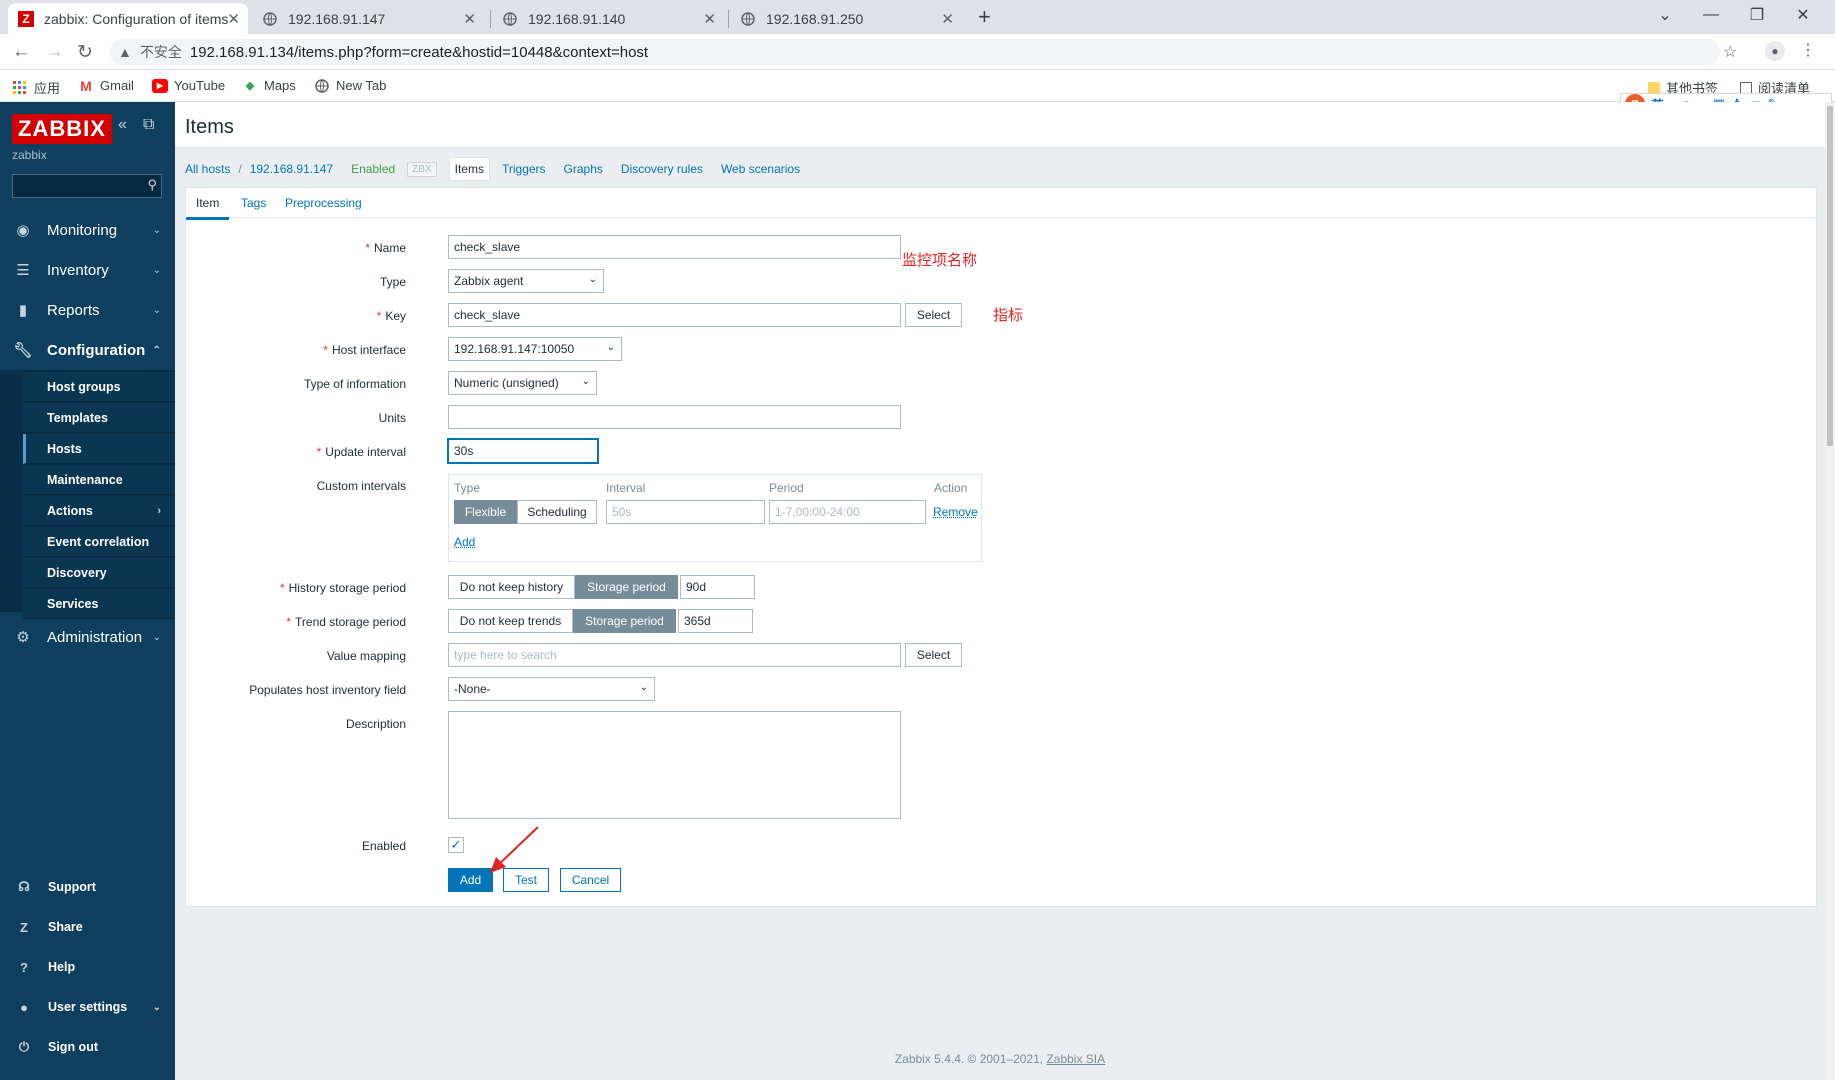 The image size is (1835, 1080). What do you see at coordinates (148, 125) in the screenshot?
I see `kiosk-mode-icon: ⧉` at bounding box center [148, 125].